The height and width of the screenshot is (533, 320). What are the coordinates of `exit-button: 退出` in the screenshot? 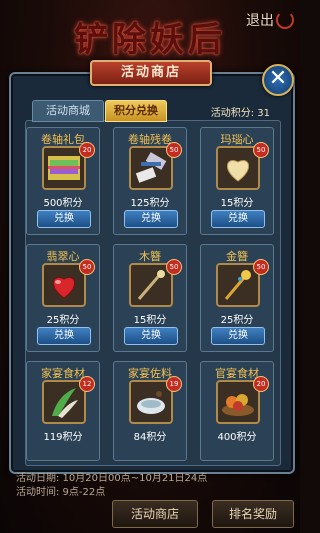 It's located at (270, 20).